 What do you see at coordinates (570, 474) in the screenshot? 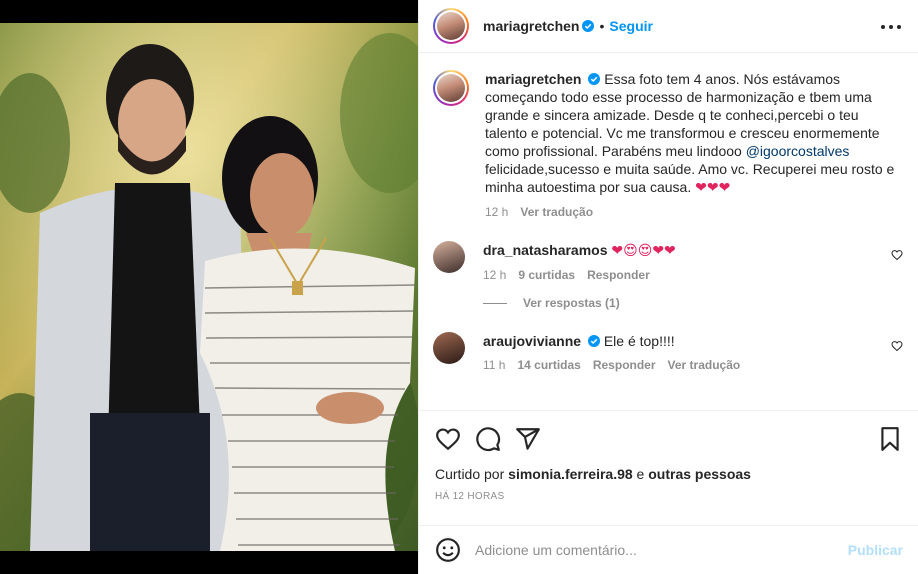
I see `liker-username: simonia.ferreira.98` at bounding box center [570, 474].